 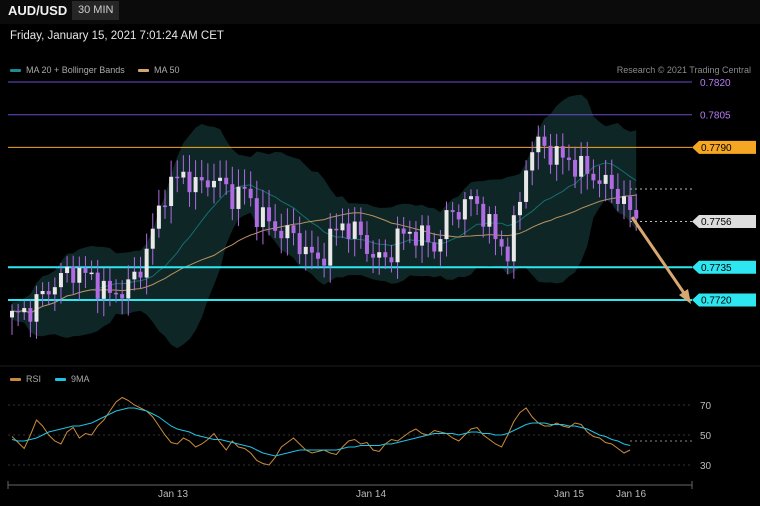 What do you see at coordinates (715, 116) in the screenshot?
I see `level-label-1: 0.7805` at bounding box center [715, 116].